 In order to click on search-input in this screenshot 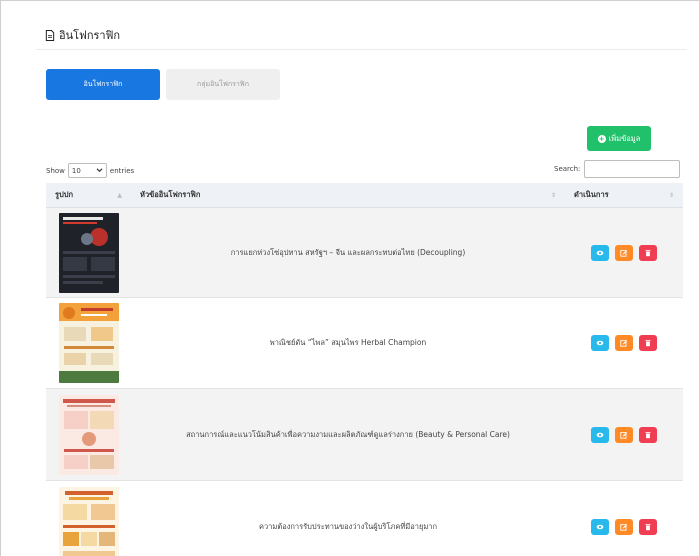, I will do `click(632, 169)`.